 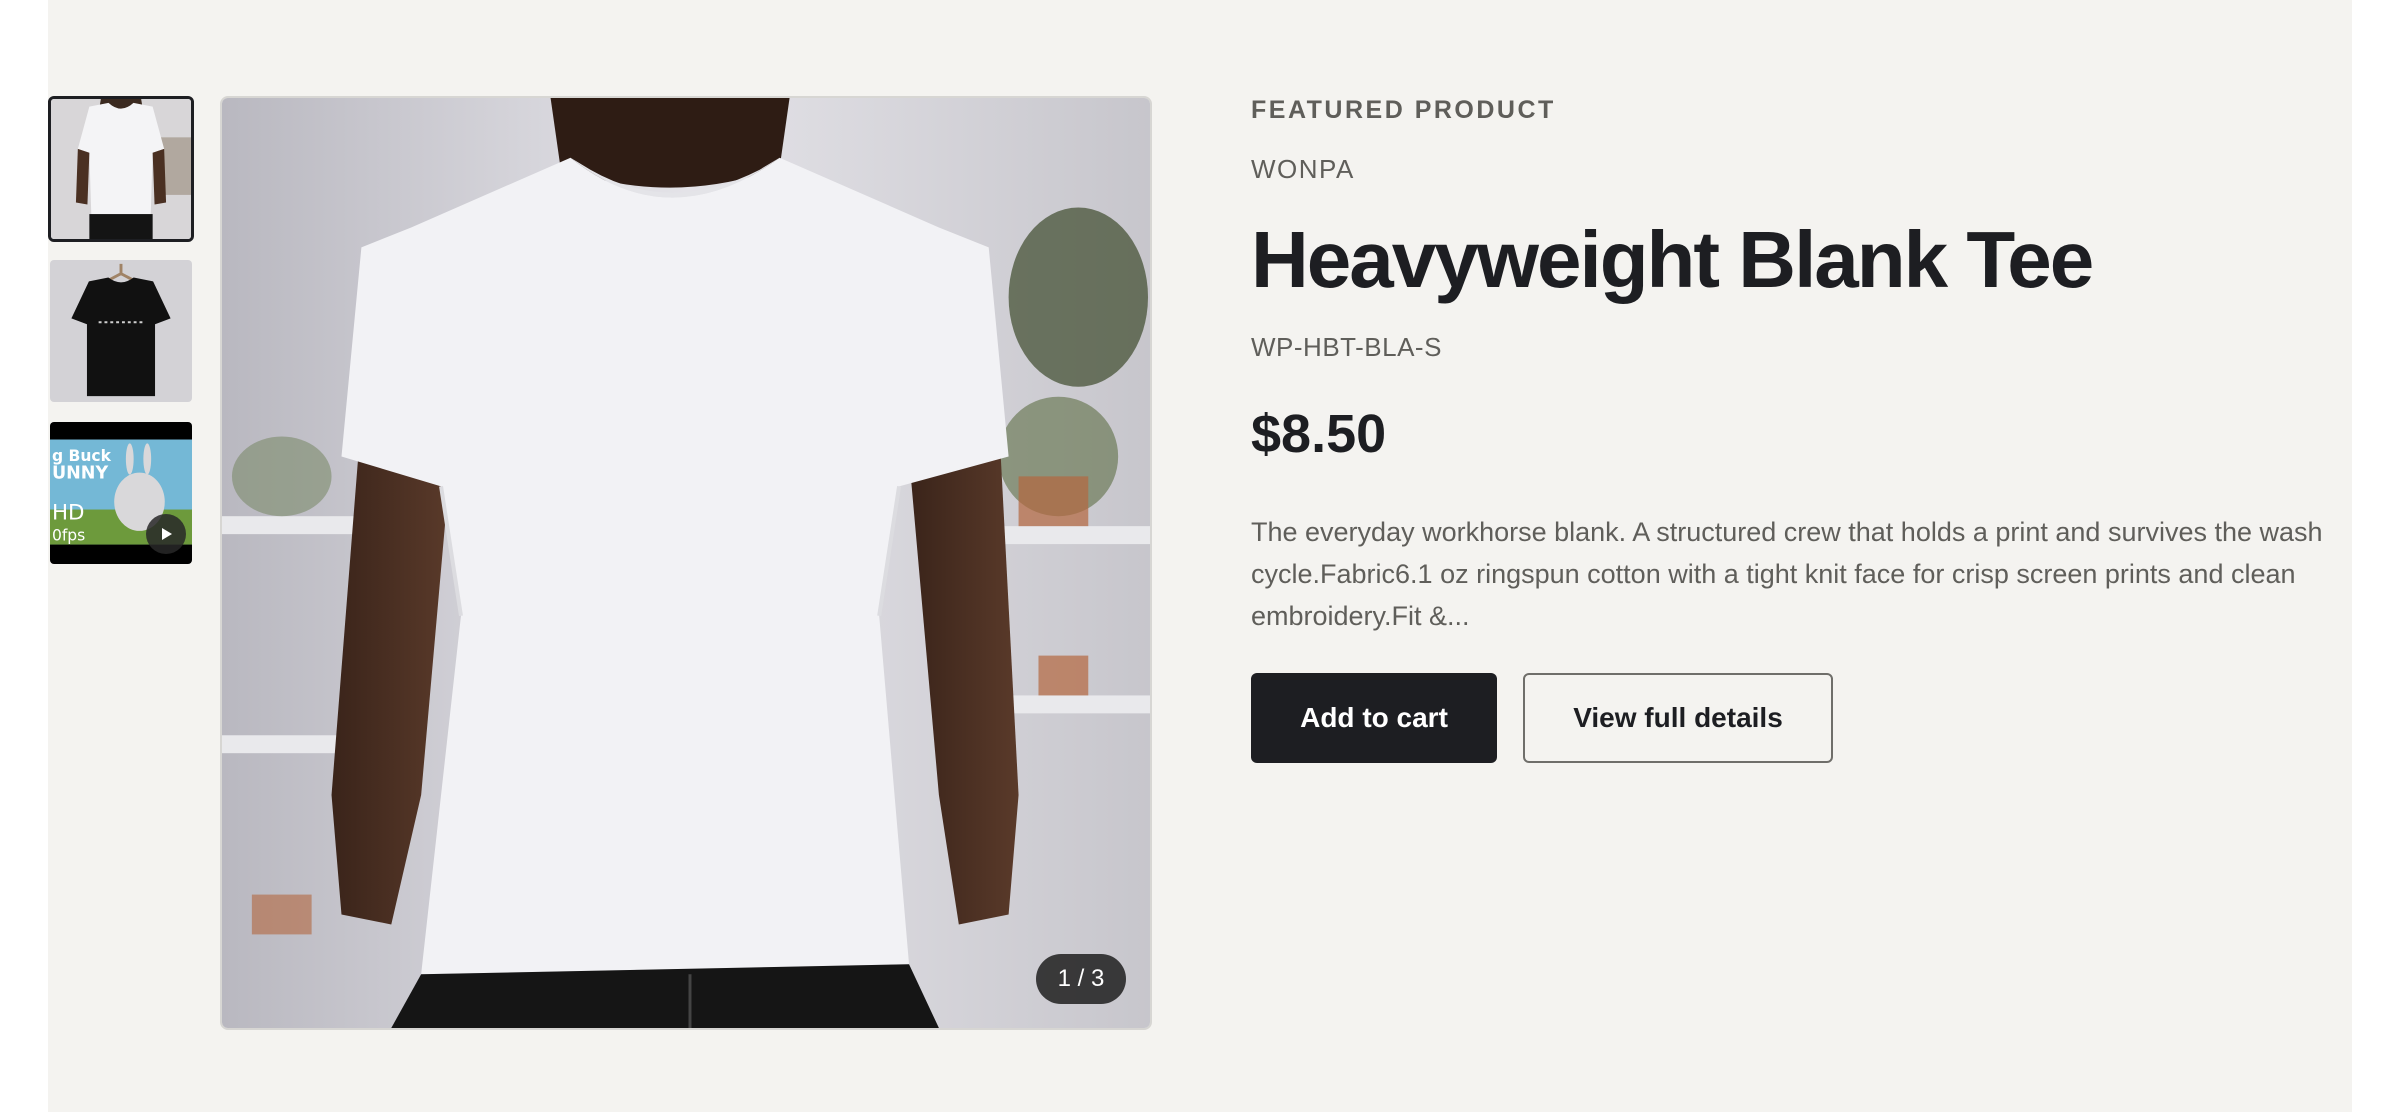 What do you see at coordinates (1303, 169) in the screenshot?
I see `vendor-name: WONPA` at bounding box center [1303, 169].